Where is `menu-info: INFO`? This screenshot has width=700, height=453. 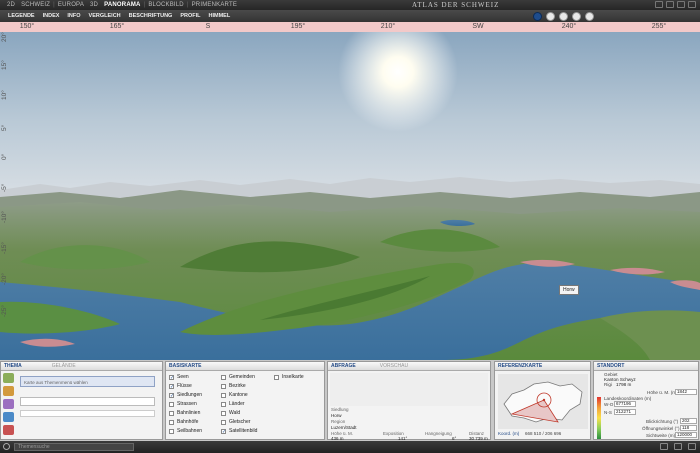 menu-info: INFO is located at coordinates (73, 16).